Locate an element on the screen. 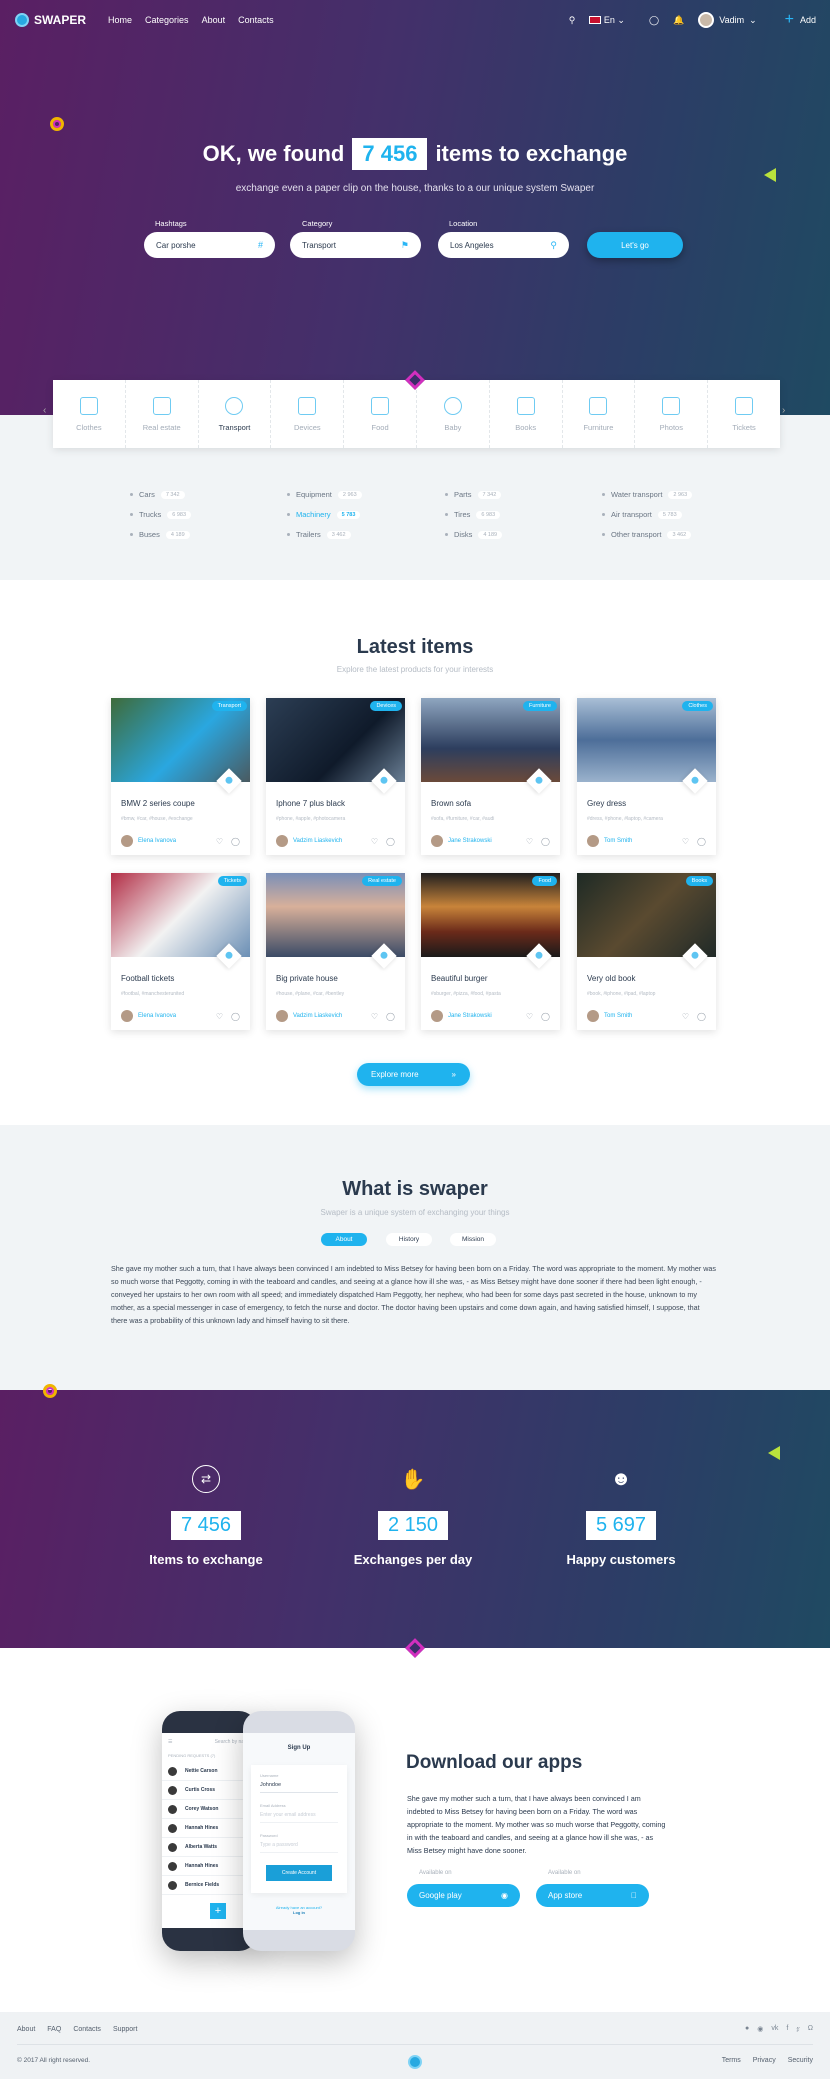 The width and height of the screenshot is (830, 2079). user-link: Tom Smith is located at coordinates (618, 841).